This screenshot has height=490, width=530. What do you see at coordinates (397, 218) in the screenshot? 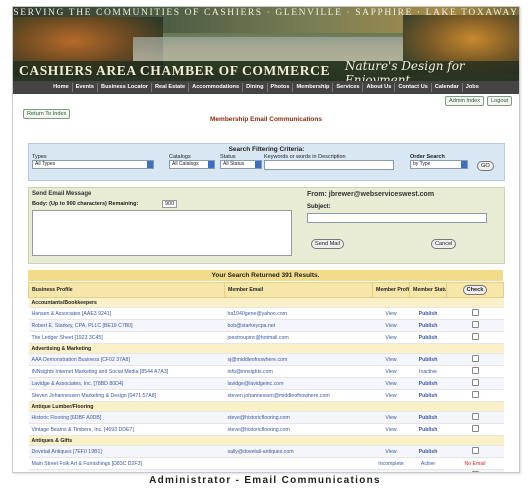
I see `subject-input` at bounding box center [397, 218].